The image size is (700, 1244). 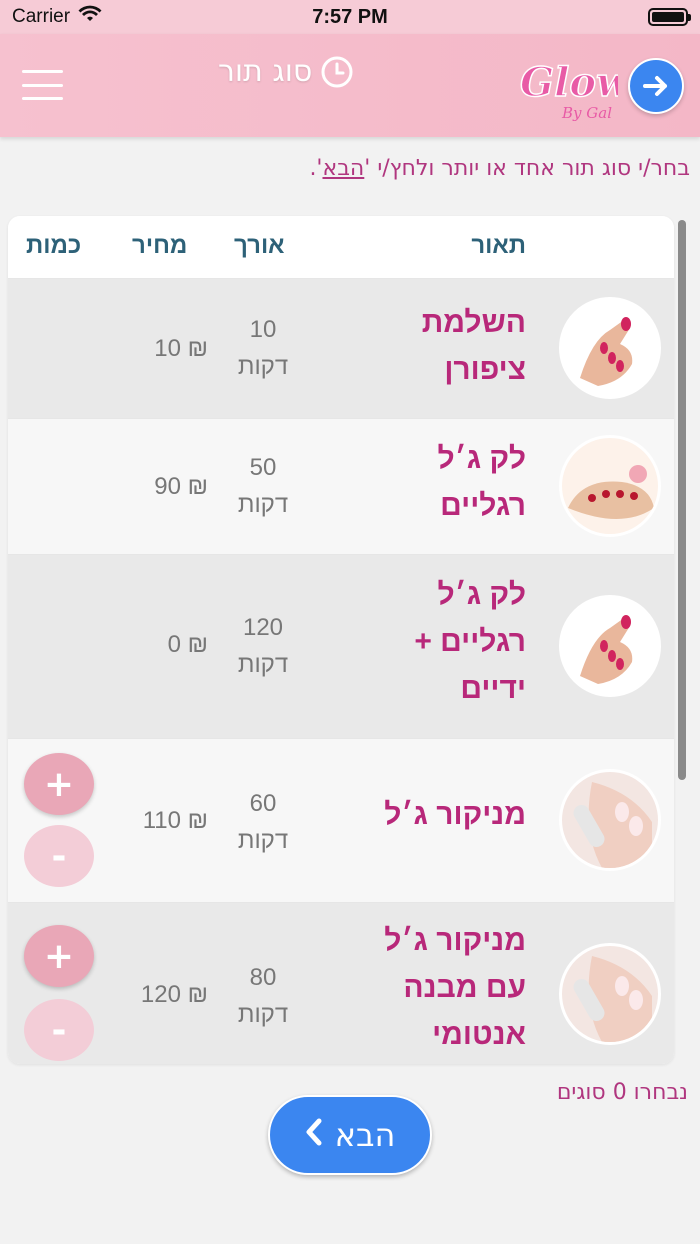 What do you see at coordinates (263, 822) in the screenshot?
I see `service-duration: 60 דקות` at bounding box center [263, 822].